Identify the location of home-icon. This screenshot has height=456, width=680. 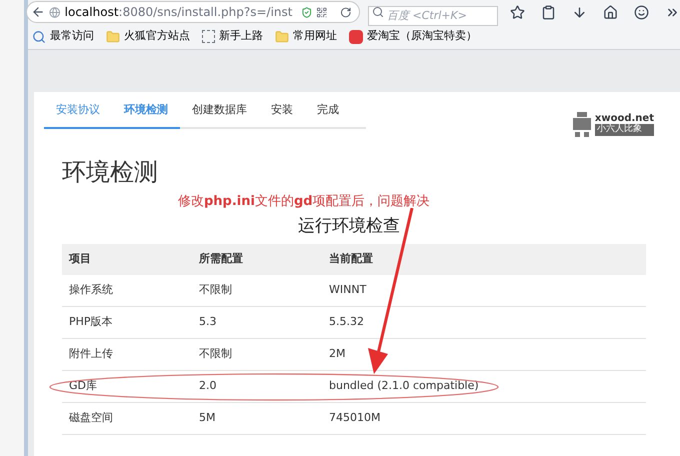
(610, 12).